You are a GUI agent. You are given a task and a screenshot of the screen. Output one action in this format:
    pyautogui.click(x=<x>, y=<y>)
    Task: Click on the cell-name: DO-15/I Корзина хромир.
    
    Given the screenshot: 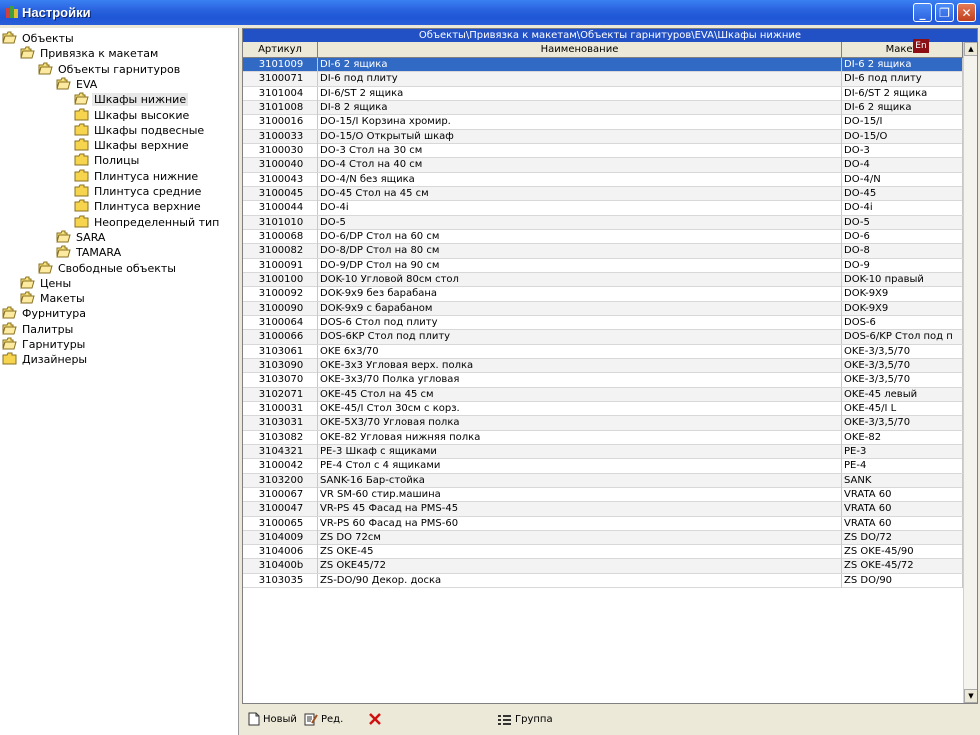 What is the action you would take?
    pyautogui.click(x=580, y=122)
    